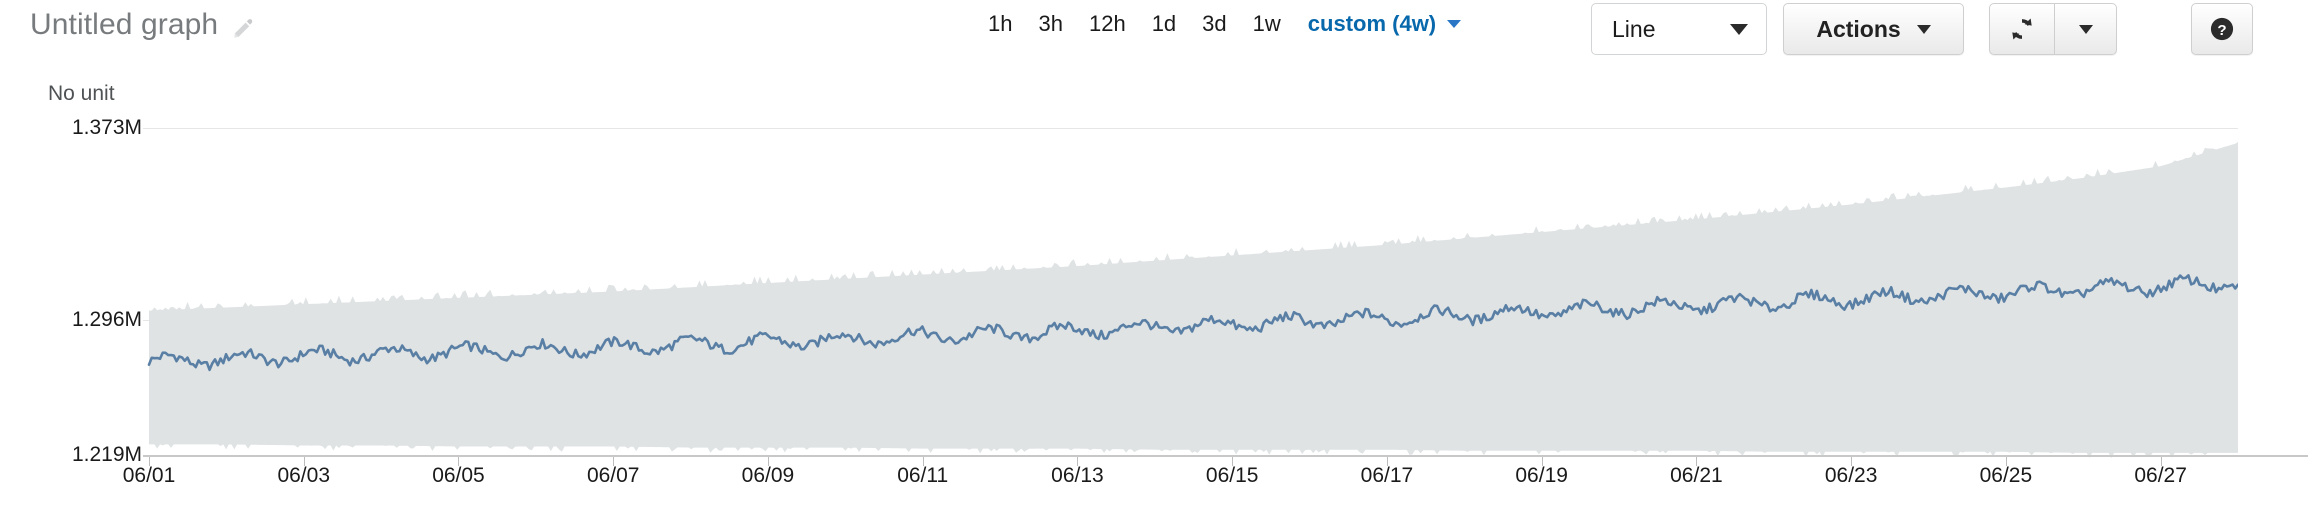  I want to click on x-tick-label: 06/03, so click(304, 475).